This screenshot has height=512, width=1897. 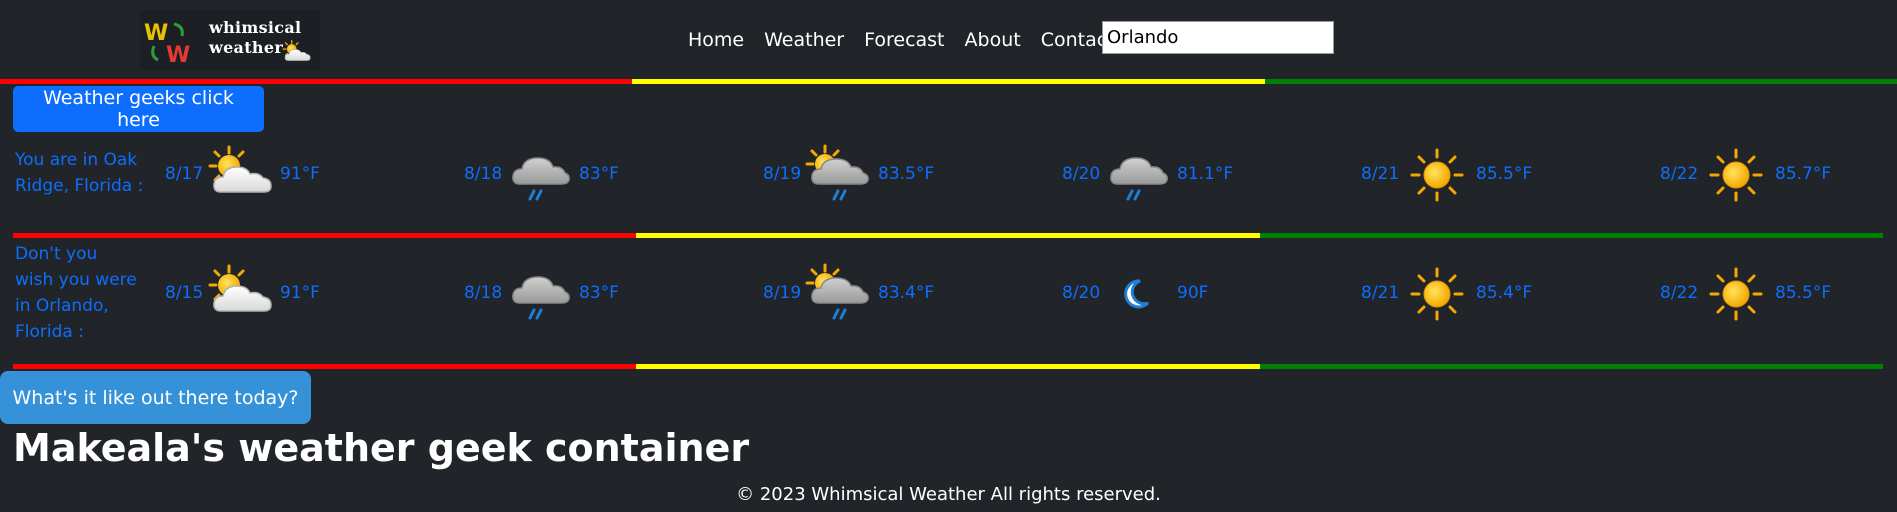 I want to click on forecast-day: 8/21 85.4°F, so click(x=1481, y=293).